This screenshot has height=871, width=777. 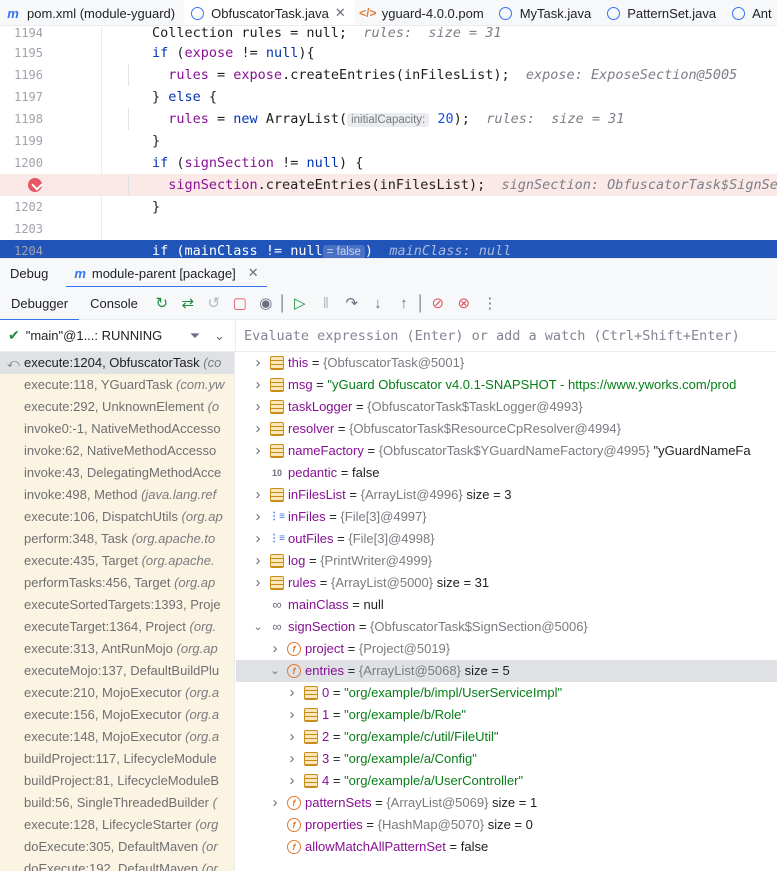 I want to click on variable-row: 10 pedantic = false, so click(x=506, y=473).